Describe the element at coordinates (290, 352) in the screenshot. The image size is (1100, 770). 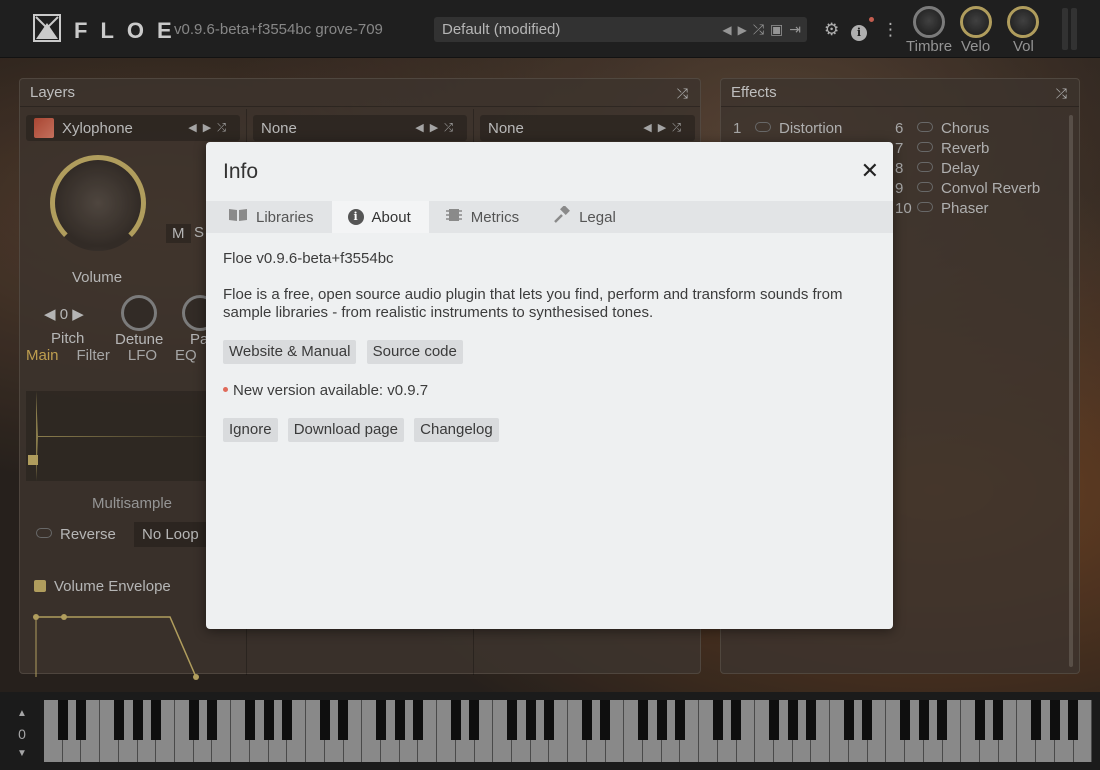
I see `website-manual-button: Website & Manual` at that location.